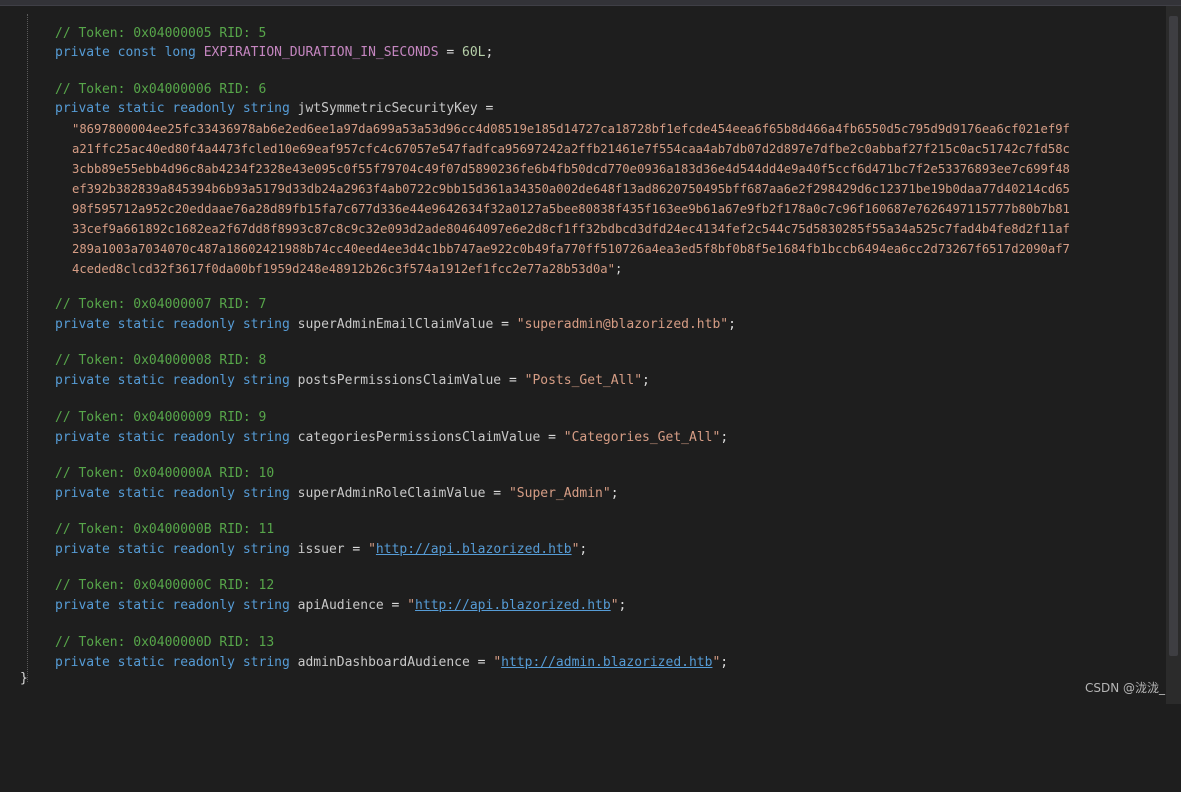 Image resolution: width=1181 pixels, height=792 pixels. What do you see at coordinates (321, 52) in the screenshot?
I see `field-name: EXPIRATION_DURATION_IN_SECONDS` at bounding box center [321, 52].